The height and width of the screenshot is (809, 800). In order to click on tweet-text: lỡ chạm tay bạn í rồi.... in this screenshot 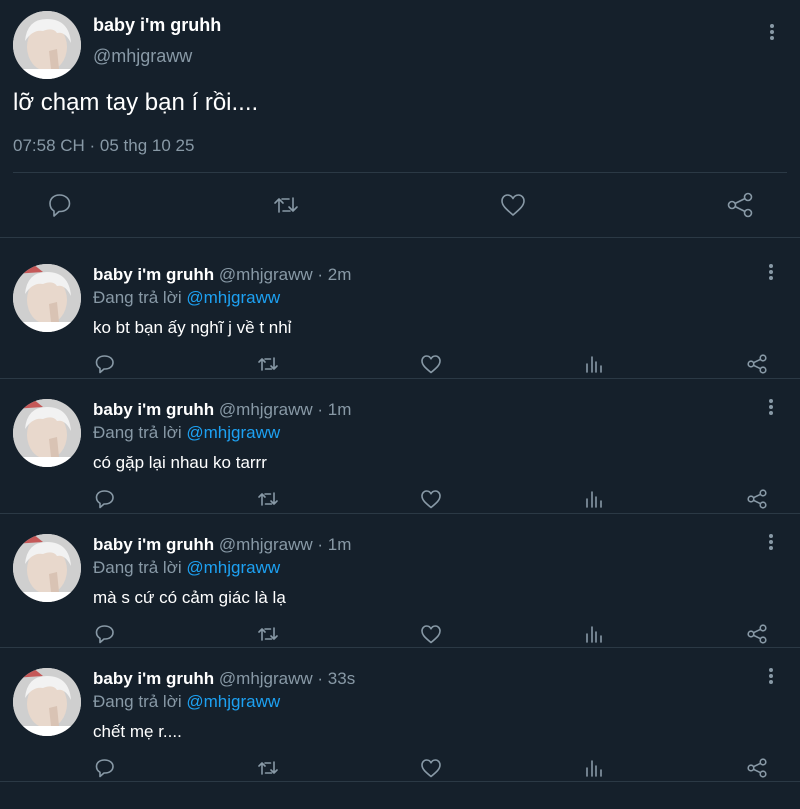, I will do `click(136, 102)`.